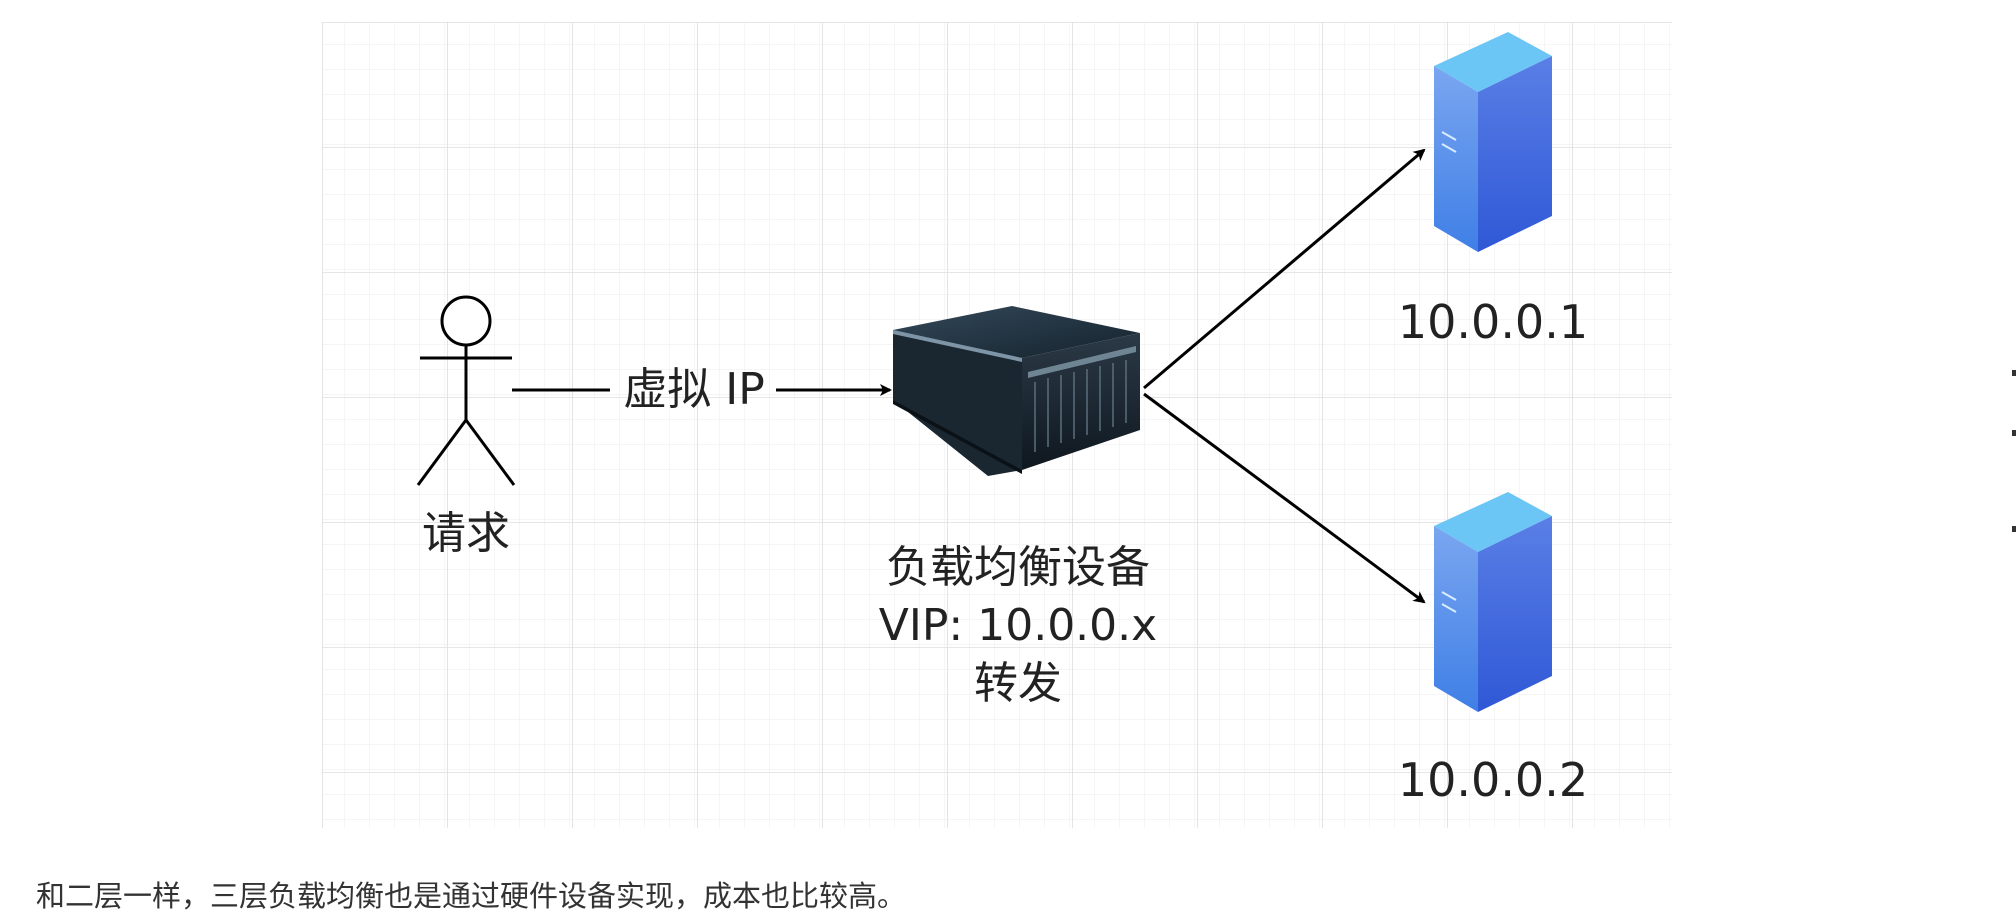 The width and height of the screenshot is (2016, 924). What do you see at coordinates (694, 389) in the screenshot?
I see `edge-label-virtual-ip: 虚拟 IP` at bounding box center [694, 389].